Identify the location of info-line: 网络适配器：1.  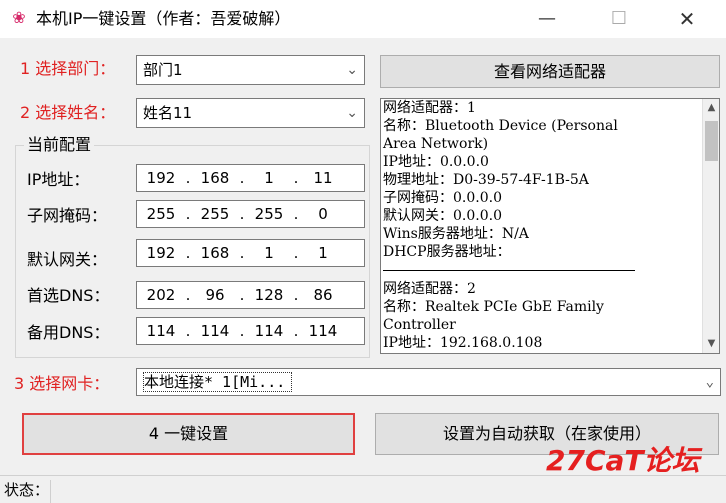
(429, 108).